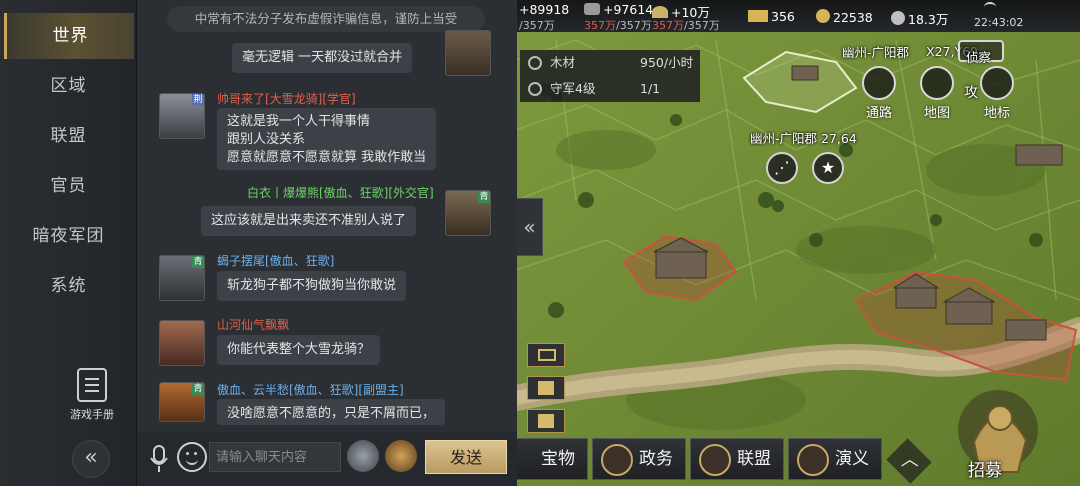 The image size is (1080, 486). Describe the element at coordinates (544, 17) in the screenshot. I see `resource-1: +89918 /357万` at that location.